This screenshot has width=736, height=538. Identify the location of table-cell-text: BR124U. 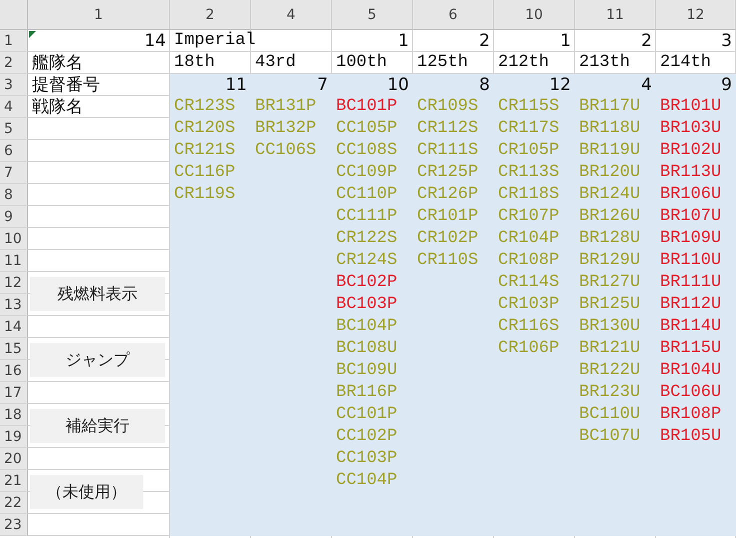
(610, 195).